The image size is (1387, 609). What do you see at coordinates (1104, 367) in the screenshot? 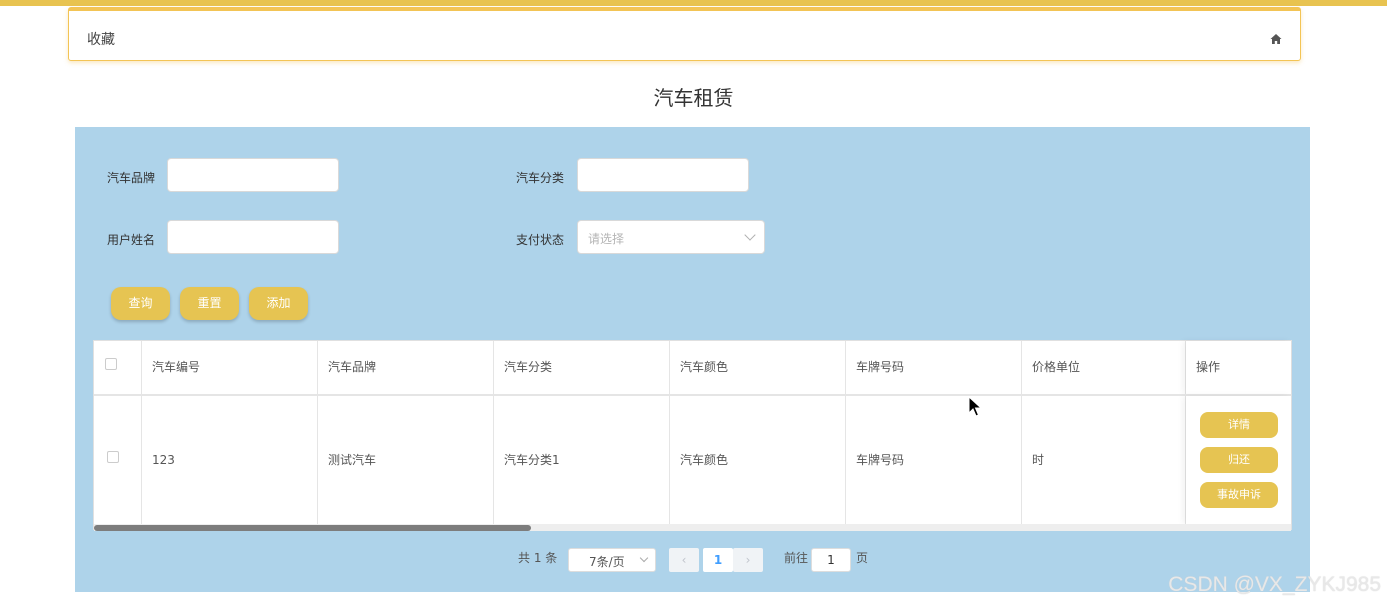
I see `column-header: 价格单位` at bounding box center [1104, 367].